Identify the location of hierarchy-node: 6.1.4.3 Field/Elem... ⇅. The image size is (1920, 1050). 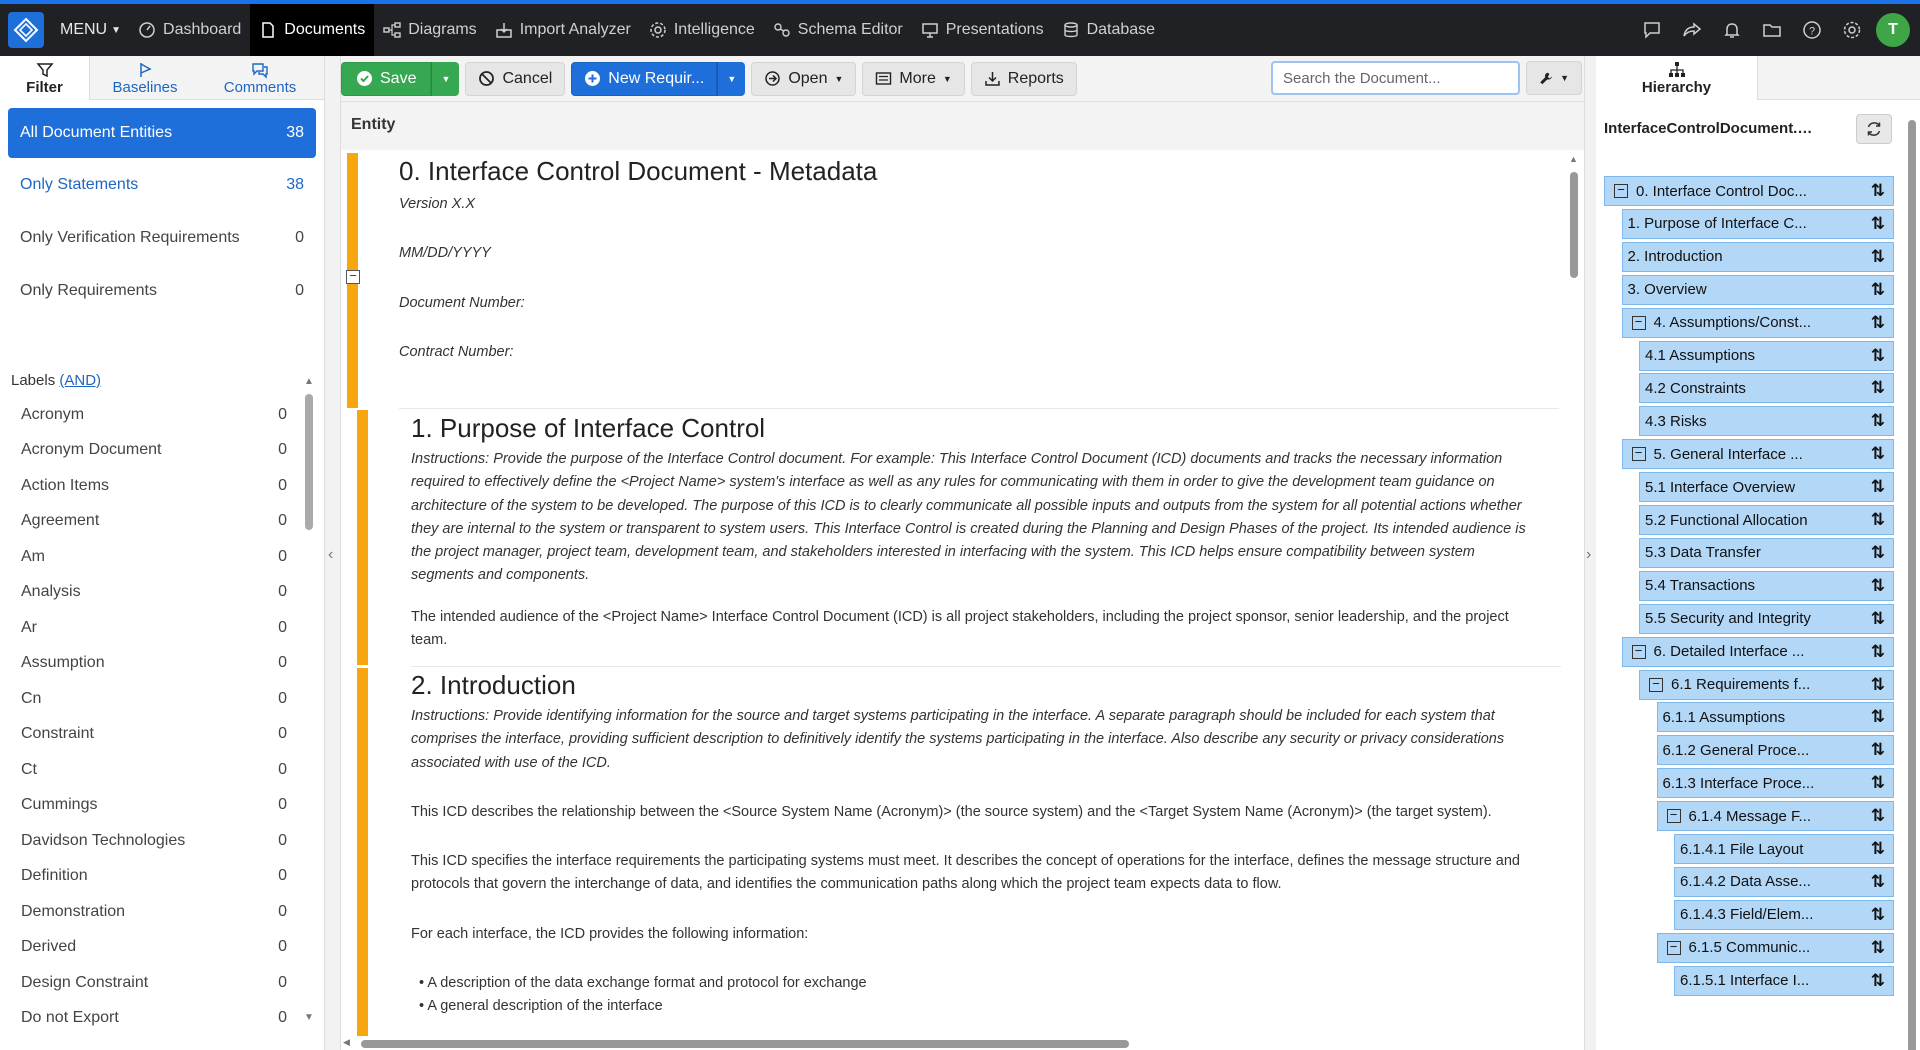
(1784, 914).